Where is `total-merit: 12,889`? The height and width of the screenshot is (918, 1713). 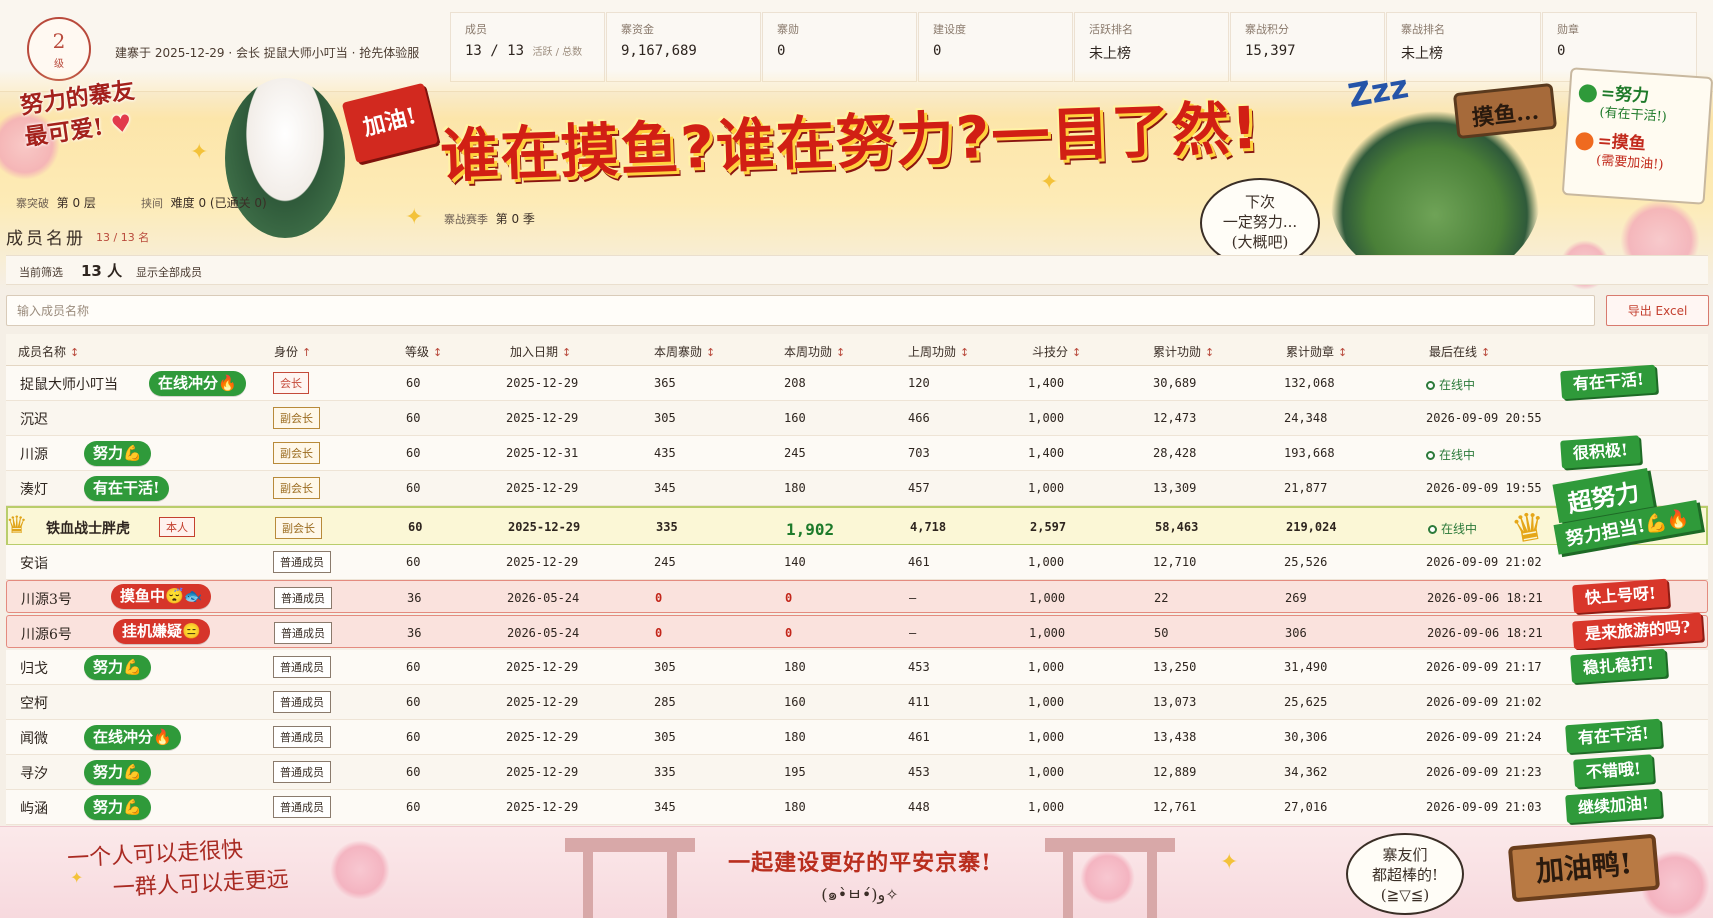 total-merit: 12,889 is located at coordinates (1175, 772).